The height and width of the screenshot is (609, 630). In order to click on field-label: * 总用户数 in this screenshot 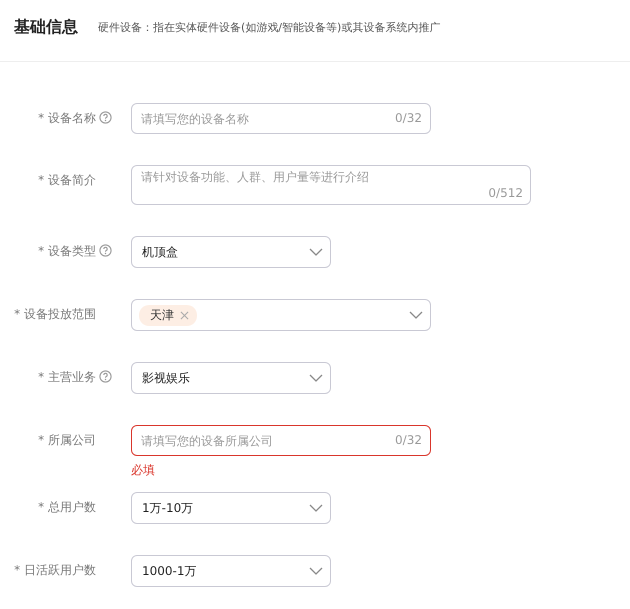, I will do `click(66, 507)`.